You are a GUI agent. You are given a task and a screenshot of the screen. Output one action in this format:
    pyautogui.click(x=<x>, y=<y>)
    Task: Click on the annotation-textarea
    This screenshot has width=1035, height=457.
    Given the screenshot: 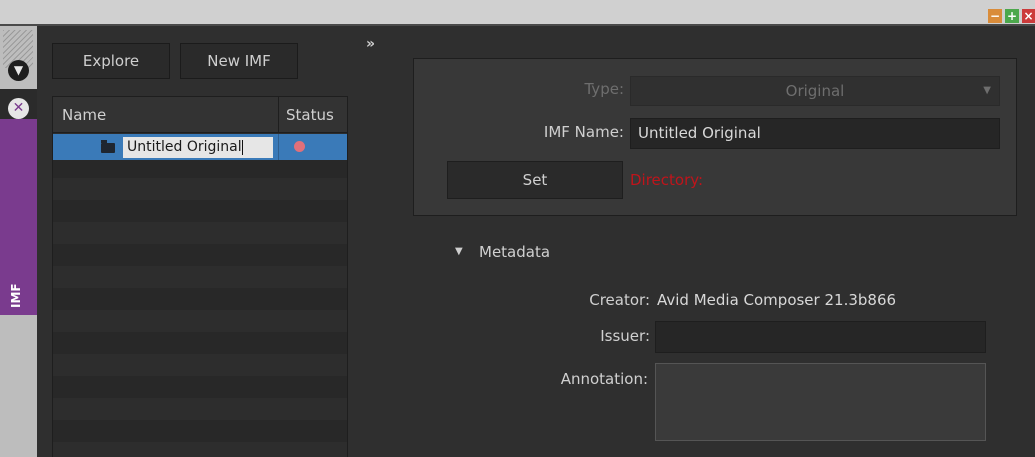 What is the action you would take?
    pyautogui.click(x=820, y=402)
    